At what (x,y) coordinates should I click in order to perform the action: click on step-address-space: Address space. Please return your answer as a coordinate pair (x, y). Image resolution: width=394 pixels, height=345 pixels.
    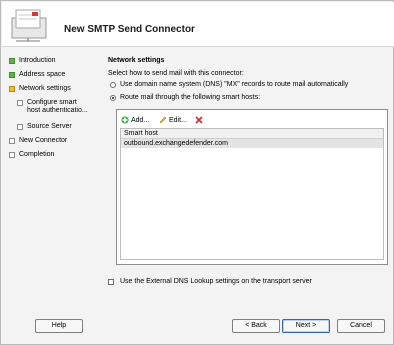
    Looking at the image, I should click on (56, 76).